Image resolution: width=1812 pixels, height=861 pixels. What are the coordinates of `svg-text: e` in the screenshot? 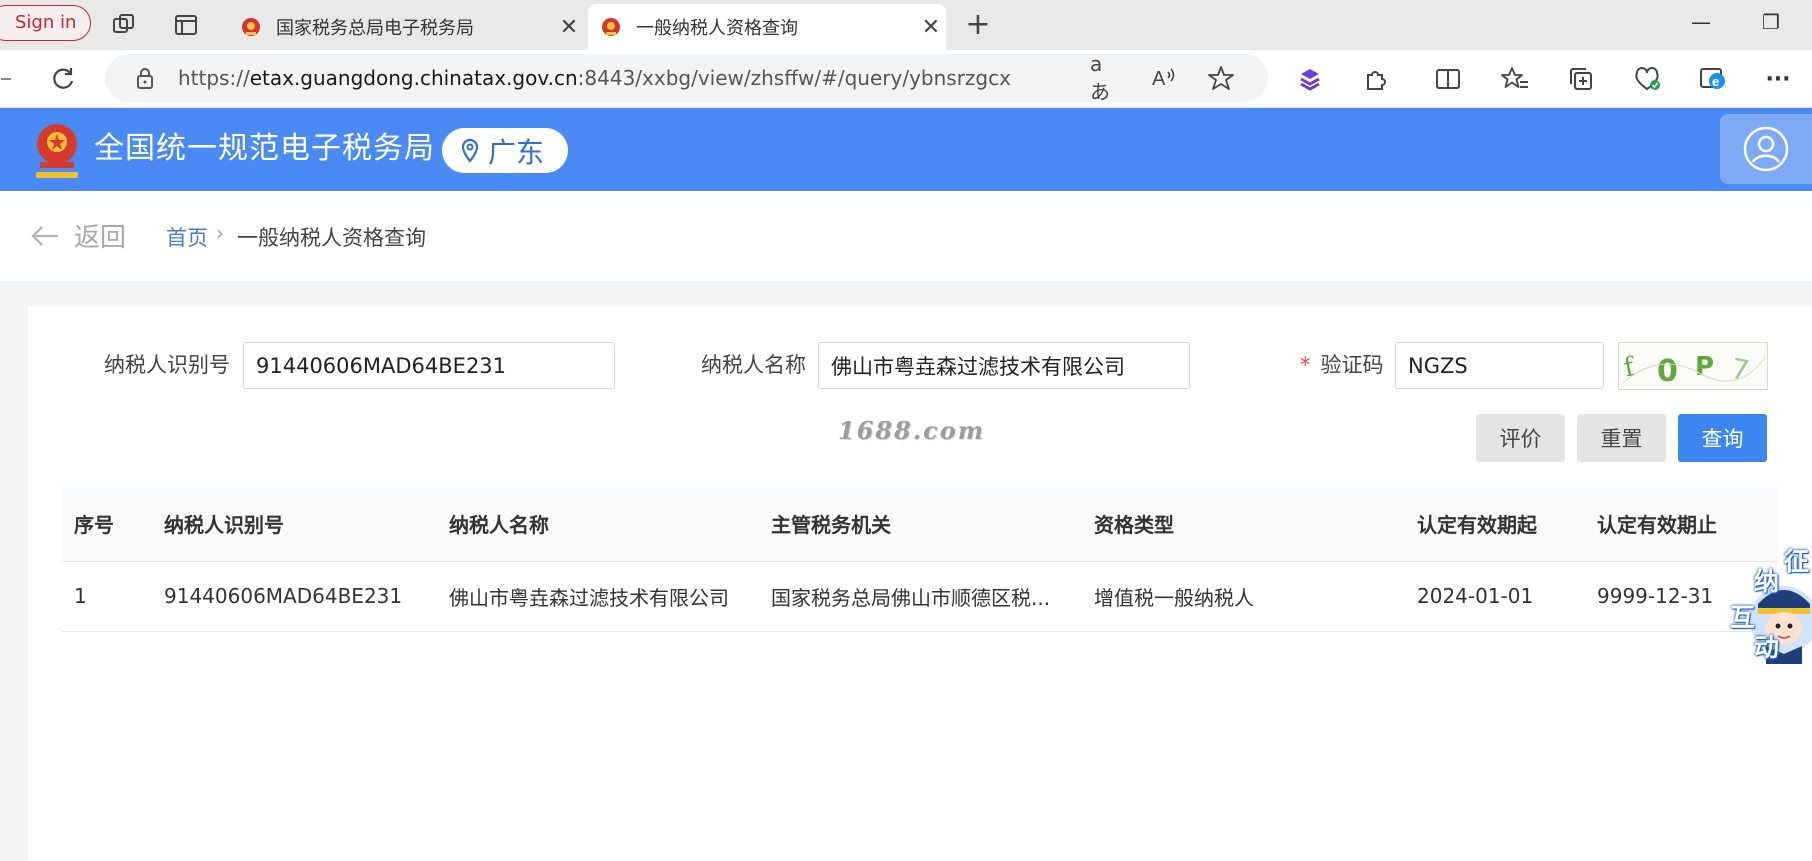 It's located at (1715, 81).